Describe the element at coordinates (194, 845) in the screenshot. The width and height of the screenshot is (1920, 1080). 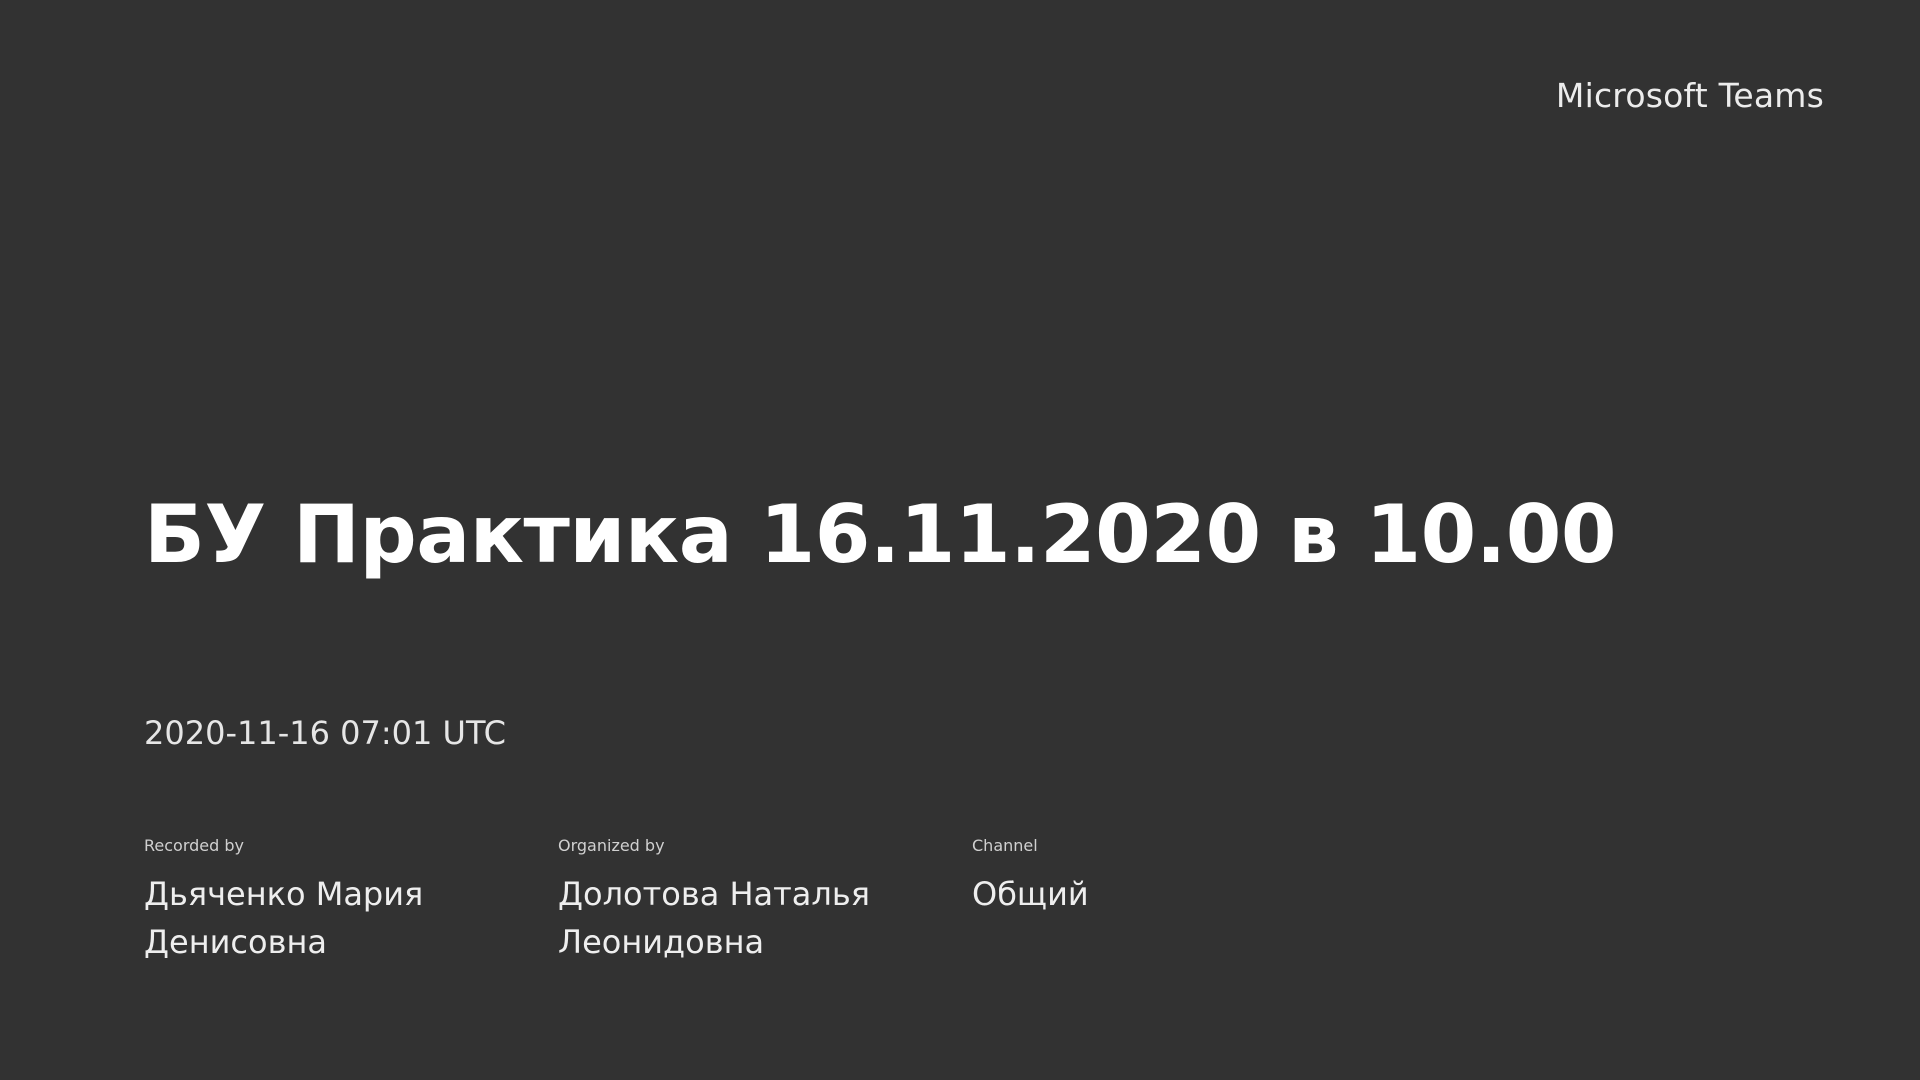
I see `recorded-by-label: Recorded by` at that location.